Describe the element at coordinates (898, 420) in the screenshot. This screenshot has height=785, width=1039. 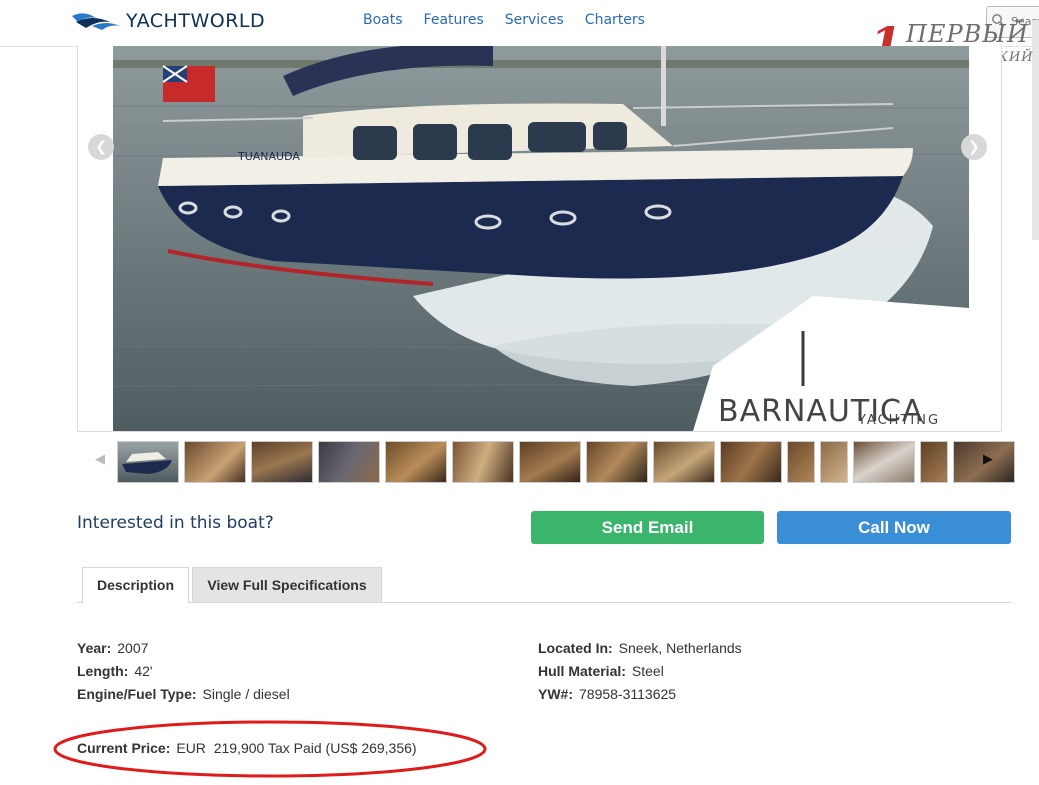
I see `svg-text: YACHTING` at that location.